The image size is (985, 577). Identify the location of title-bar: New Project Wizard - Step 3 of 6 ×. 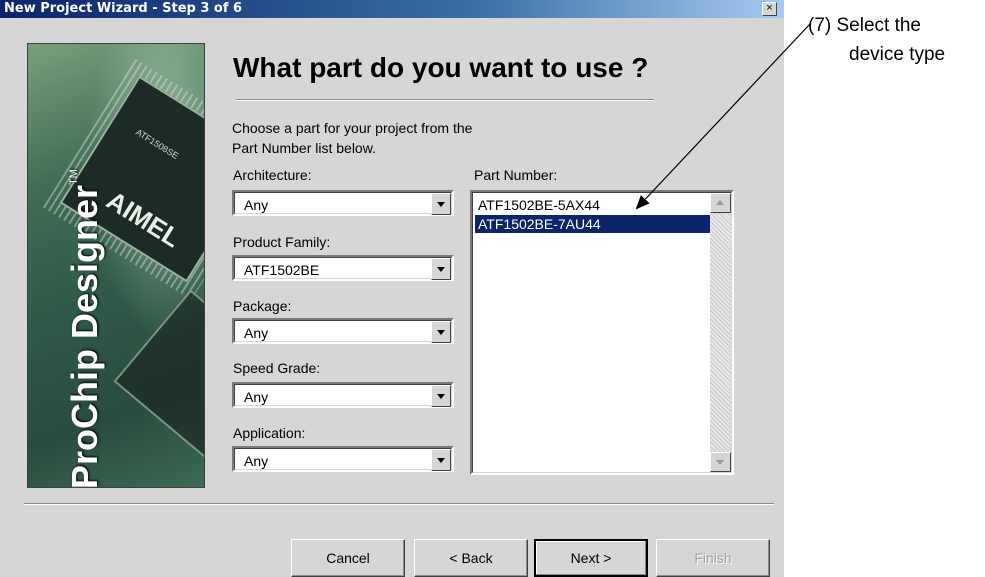
(392, 9).